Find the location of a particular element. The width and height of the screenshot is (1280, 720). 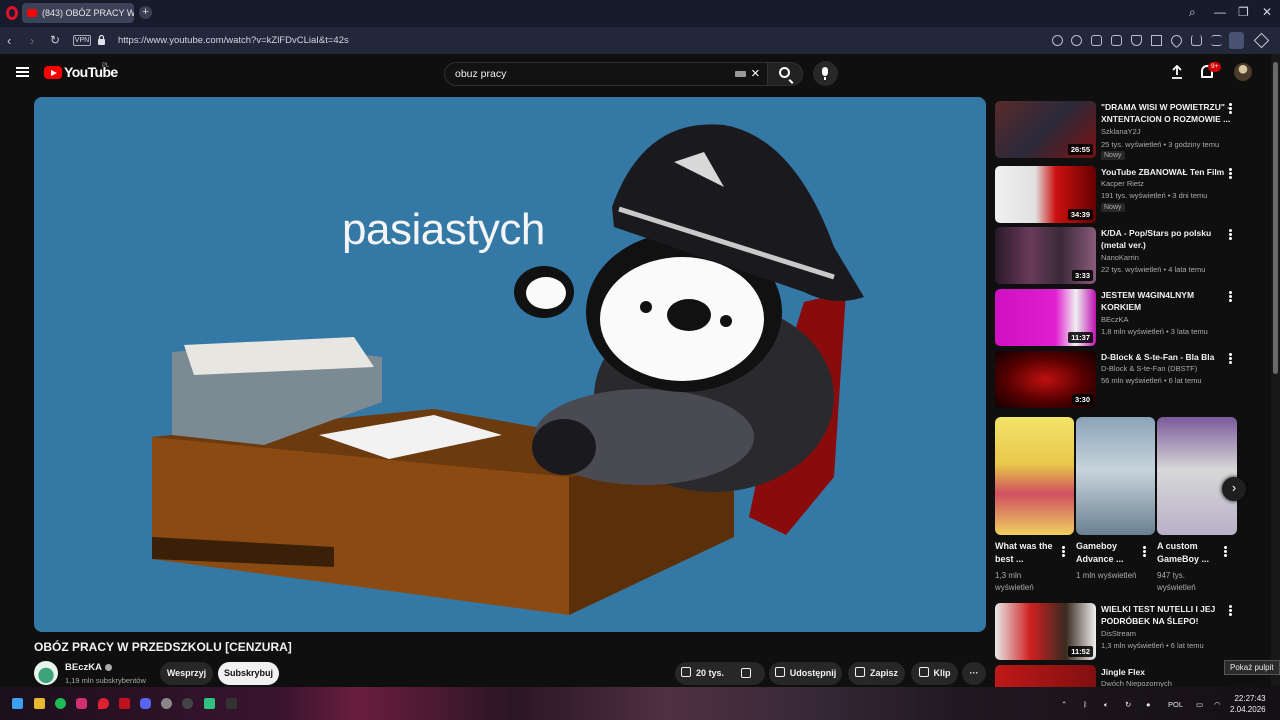

recommendation-channel: NanoKarrin is located at coordinates (1120, 257).